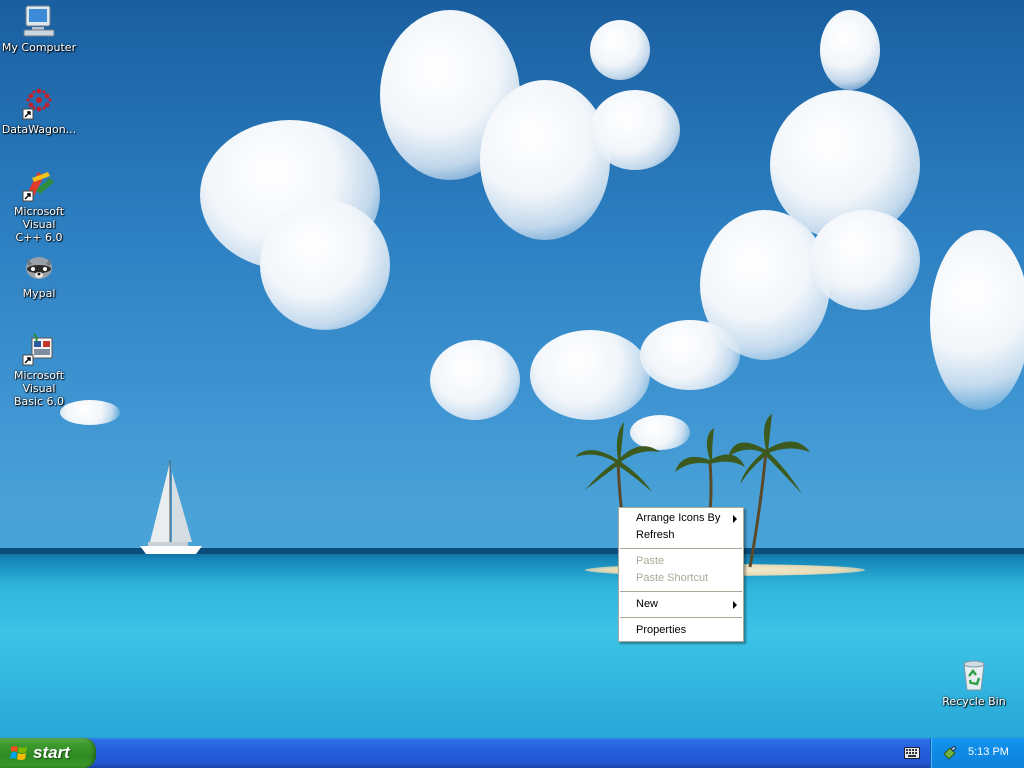 Image resolution: width=1024 pixels, height=768 pixels. What do you see at coordinates (171, 507) in the screenshot?
I see `sailboat-image` at bounding box center [171, 507].